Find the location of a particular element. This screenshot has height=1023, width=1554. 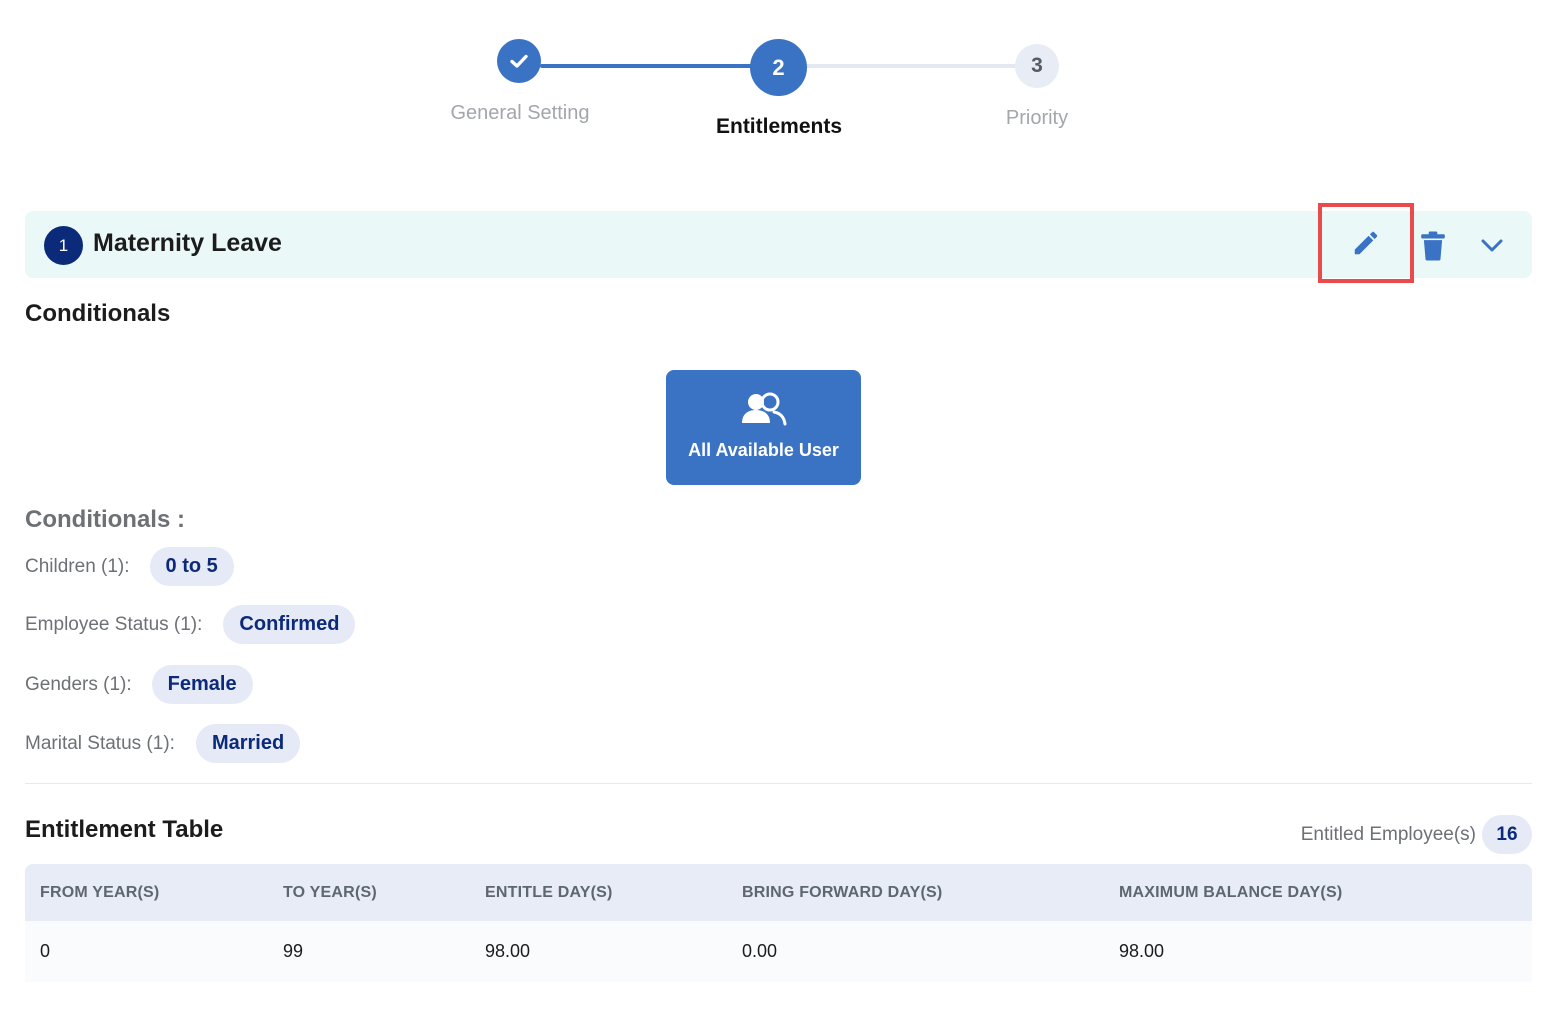

expand-button is located at coordinates (1492, 246).